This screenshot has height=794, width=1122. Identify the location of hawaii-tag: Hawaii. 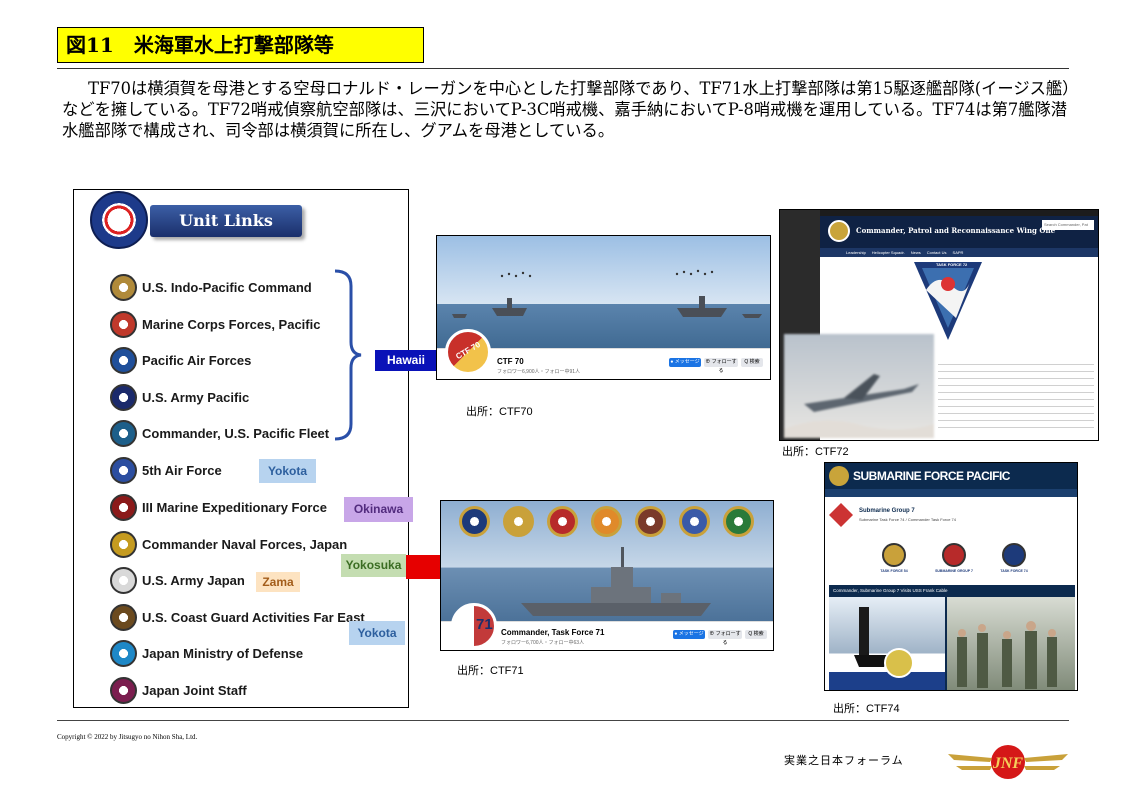
(406, 360).